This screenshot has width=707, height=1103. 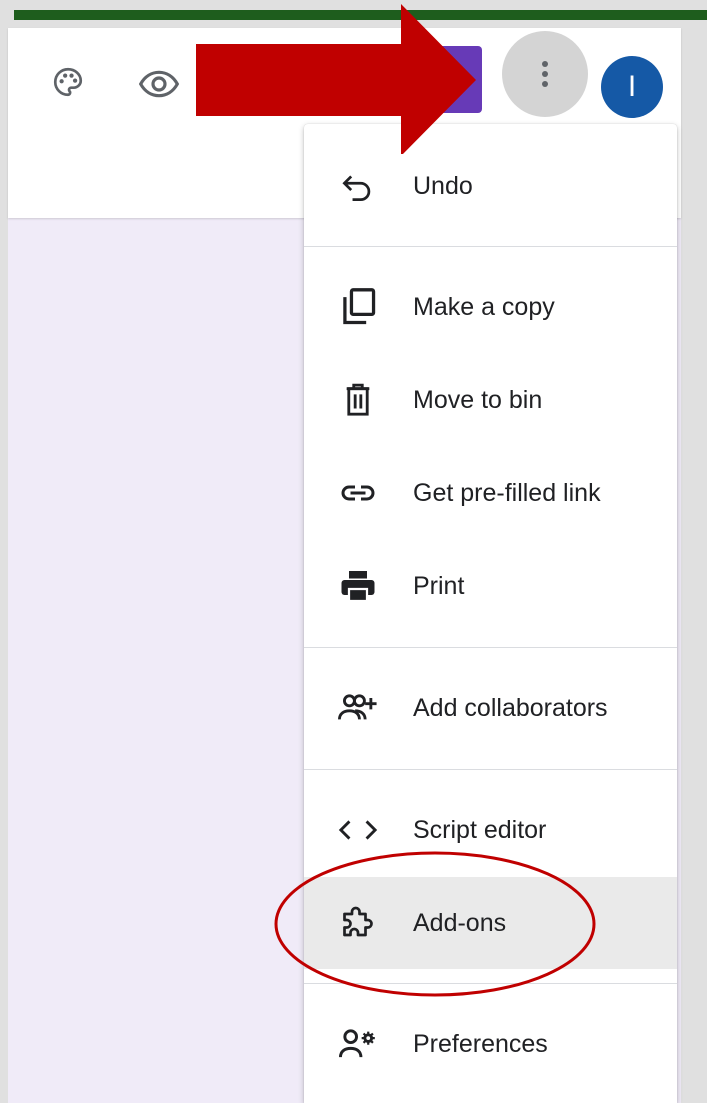 I want to click on eye-icon, so click(x=159, y=84).